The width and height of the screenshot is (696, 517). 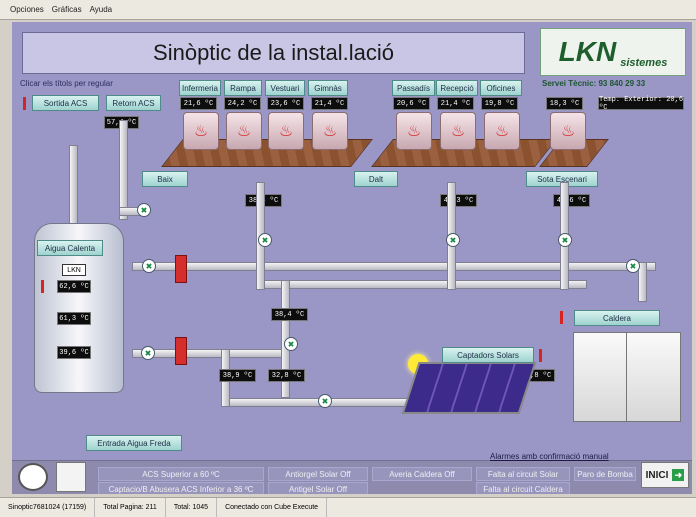 What do you see at coordinates (74, 352) in the screenshot?
I see `tank-temp-bottom: 39,6 ºC` at bounding box center [74, 352].